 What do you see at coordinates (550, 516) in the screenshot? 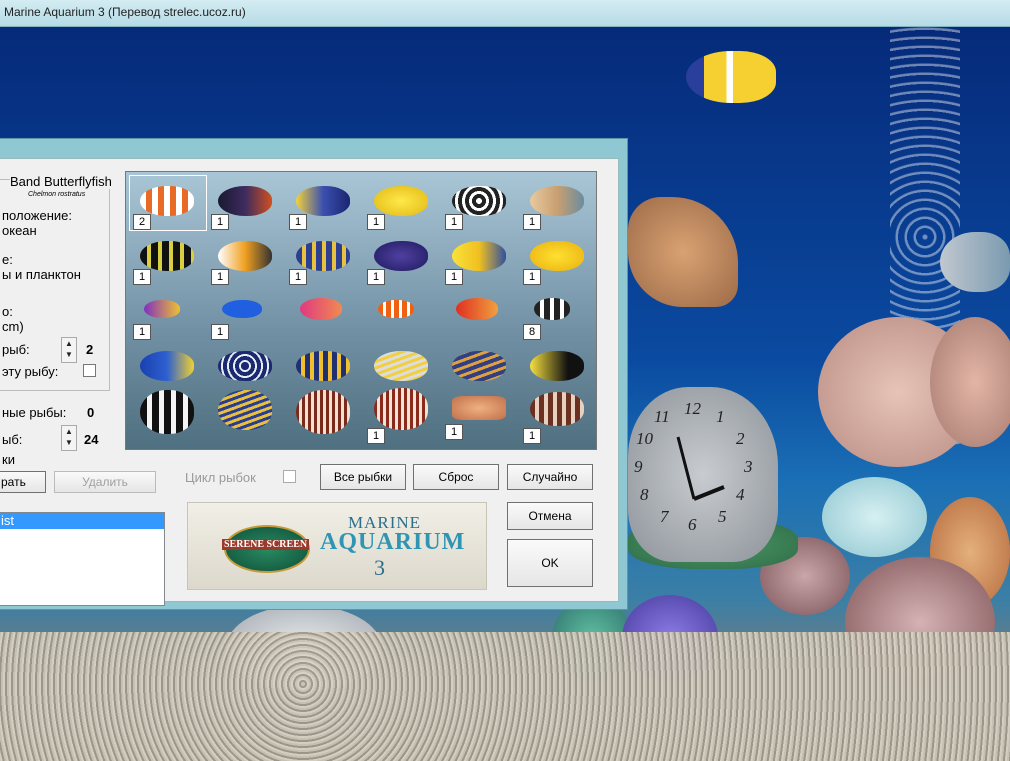
I see `cancel-button: Отмена` at bounding box center [550, 516].